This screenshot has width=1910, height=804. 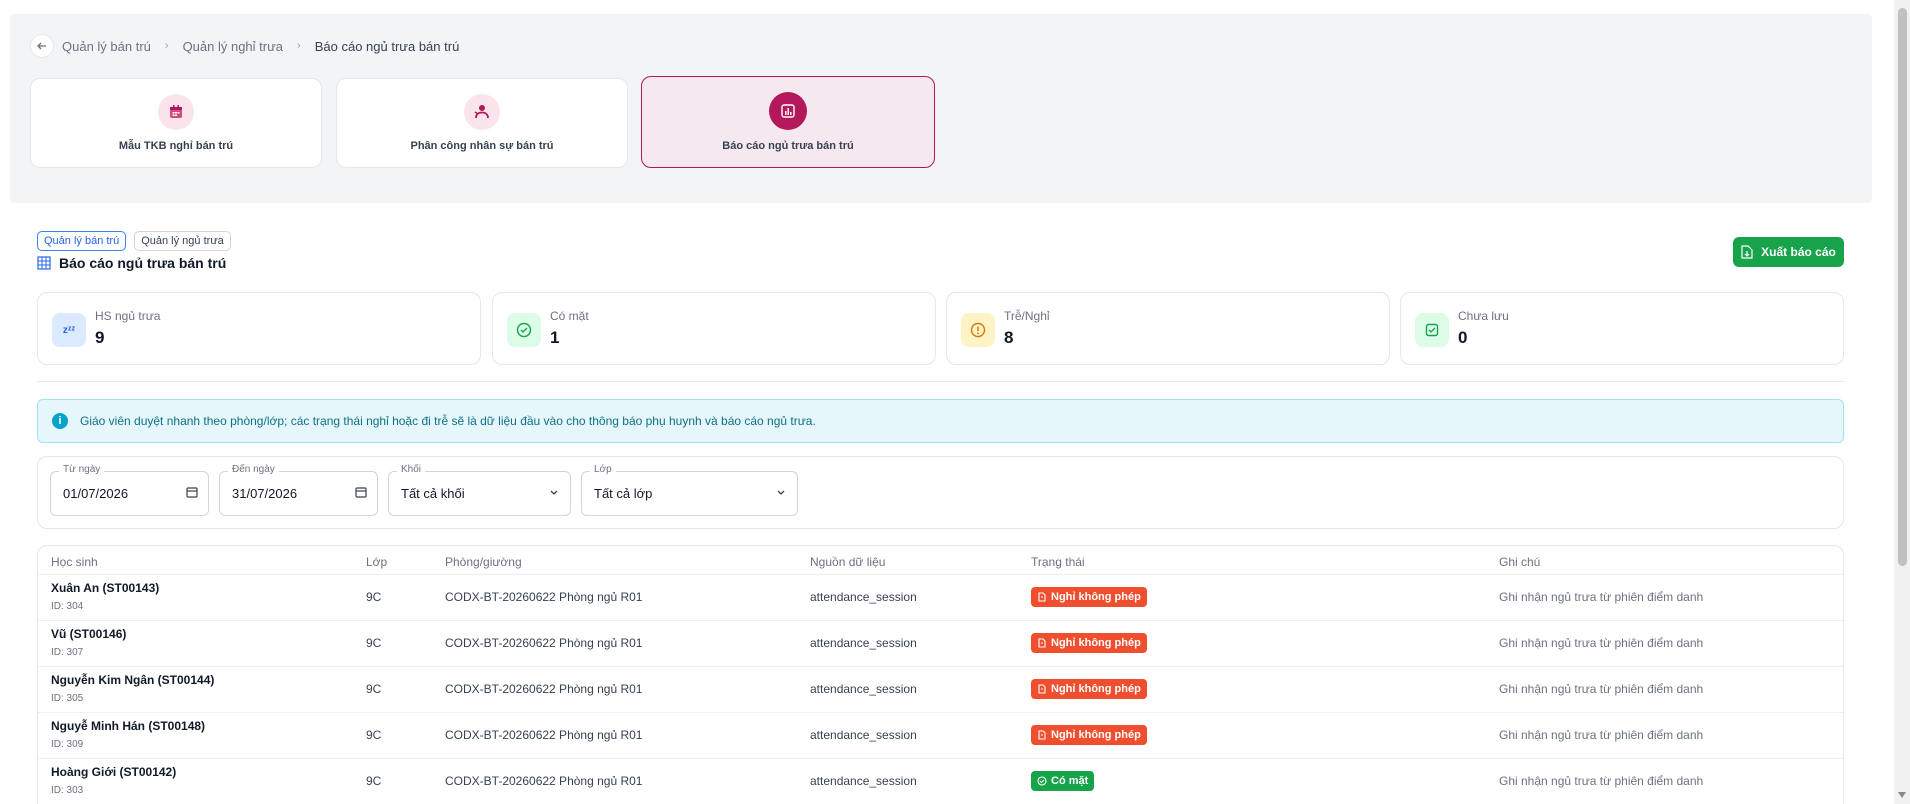 I want to click on nav-card-schedule-template: Mẫu TKB nghỉ bán trú, so click(x=176, y=123).